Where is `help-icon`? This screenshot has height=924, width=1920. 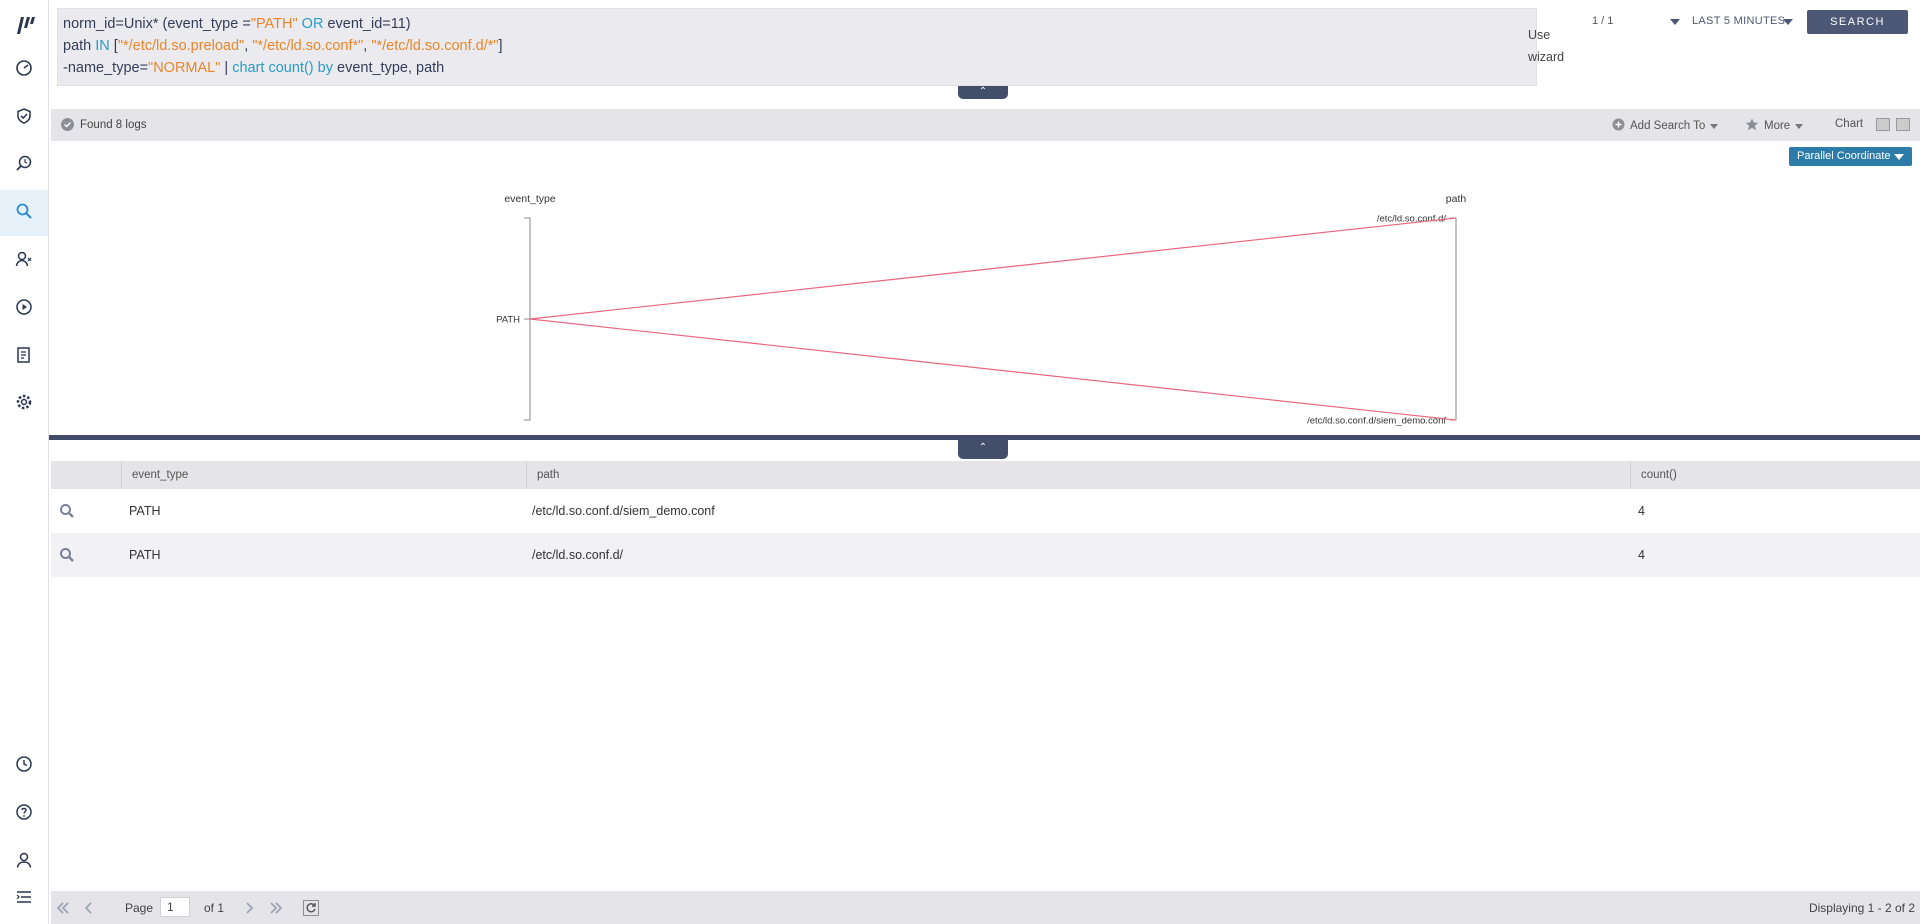 help-icon is located at coordinates (24, 814).